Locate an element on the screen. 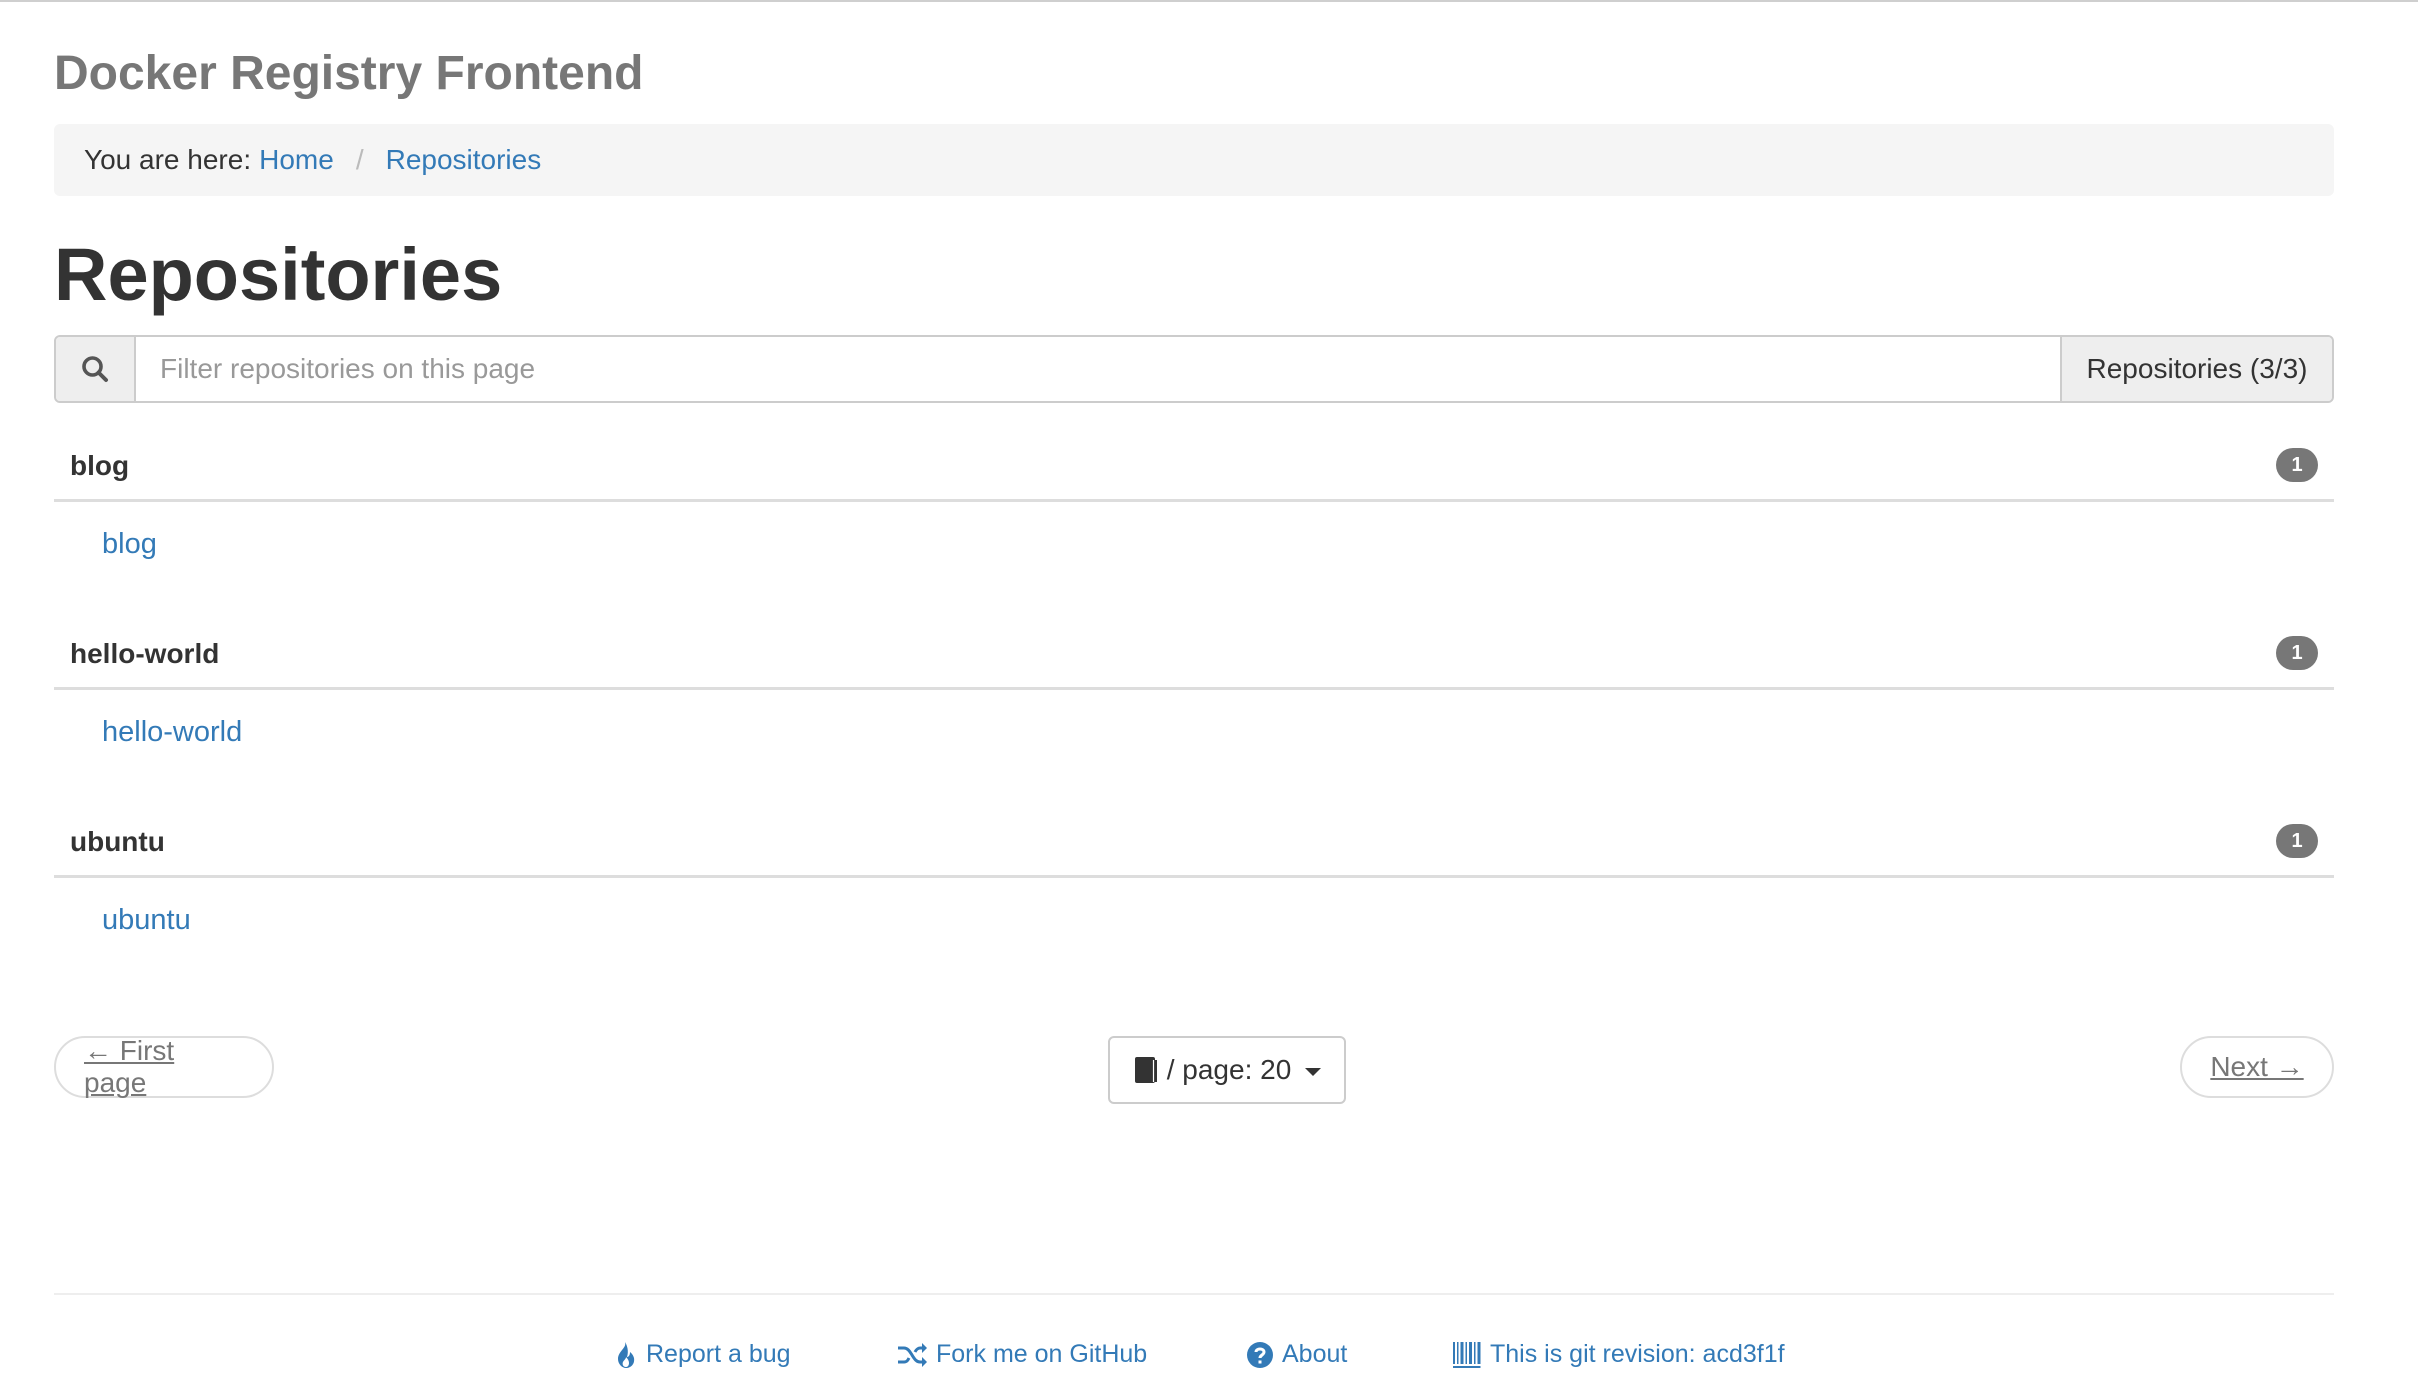  page-title: Repositories is located at coordinates (278, 274).